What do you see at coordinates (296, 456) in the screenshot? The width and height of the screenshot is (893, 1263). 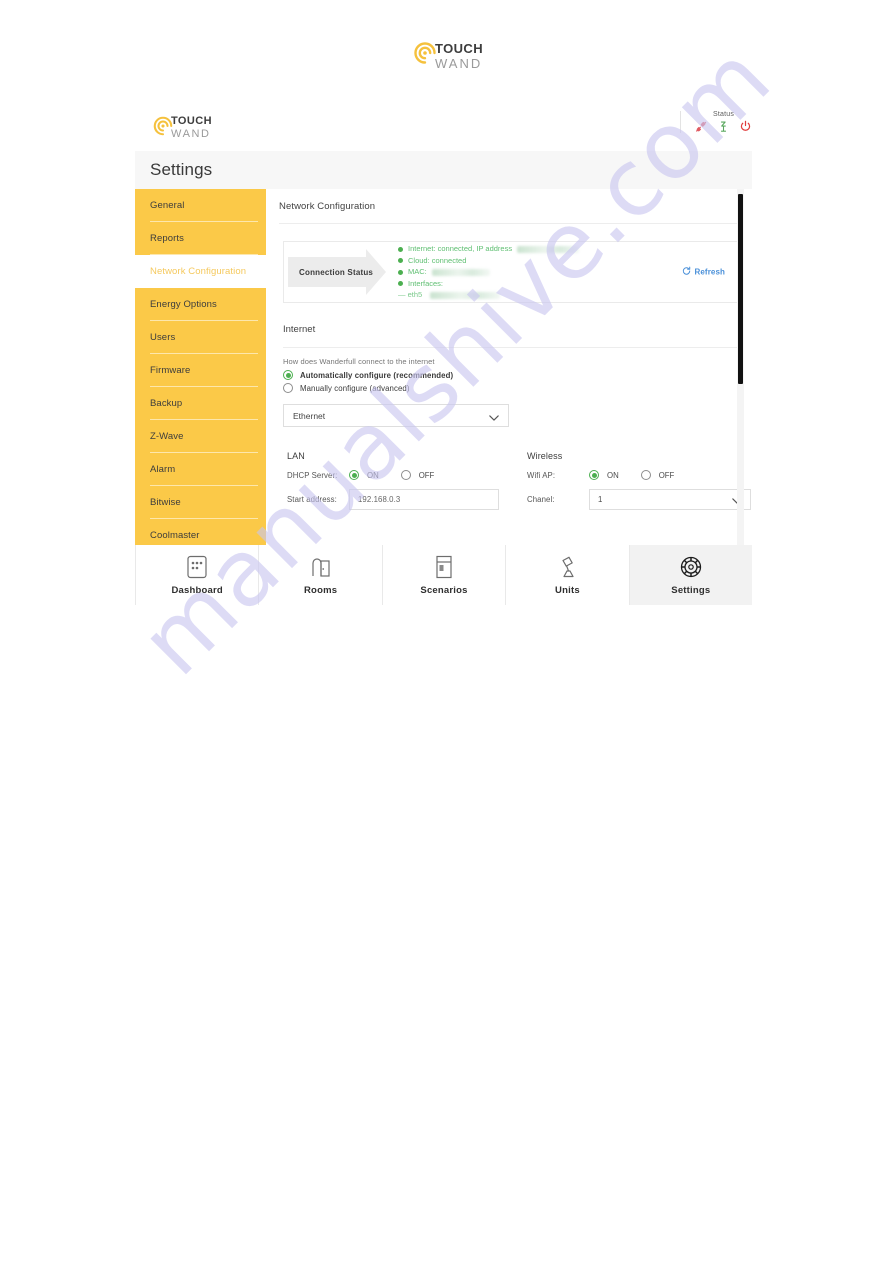 I see `lan-title: LAN` at bounding box center [296, 456].